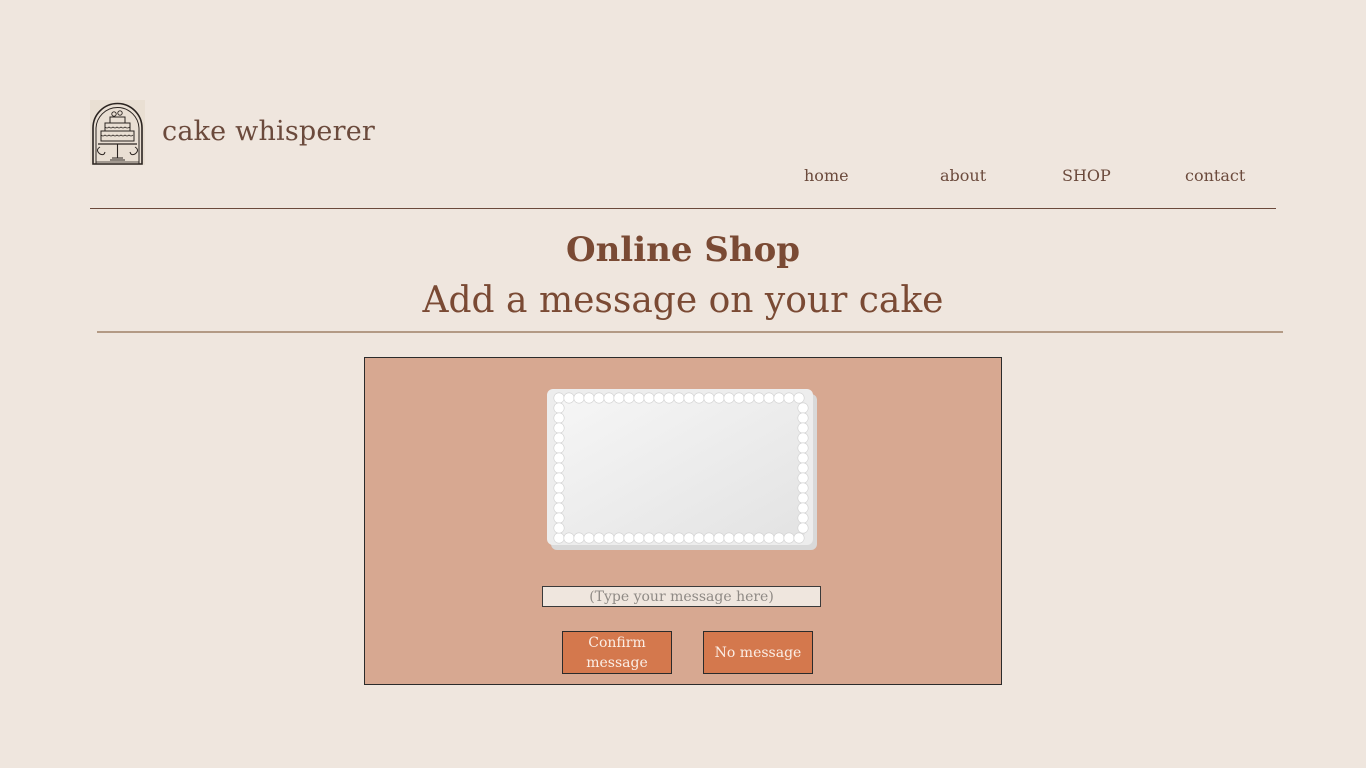 The width and height of the screenshot is (1366, 768). I want to click on nav-home-link: home, so click(826, 175).